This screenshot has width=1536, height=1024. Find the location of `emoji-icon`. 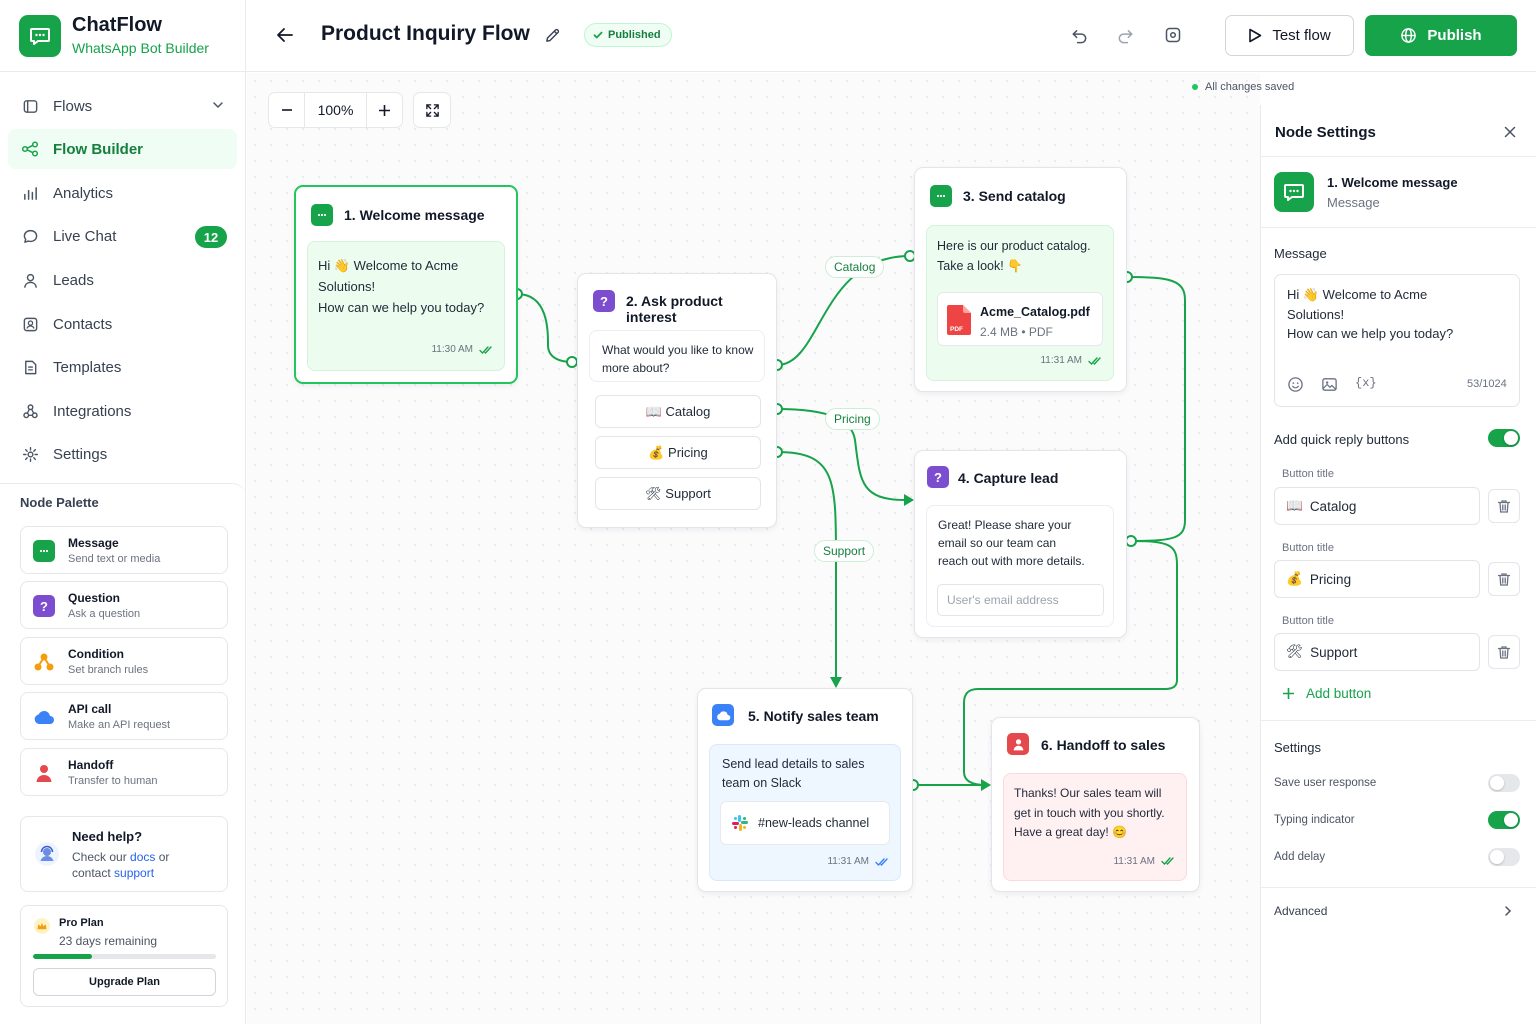

emoji-icon is located at coordinates (1295, 384).